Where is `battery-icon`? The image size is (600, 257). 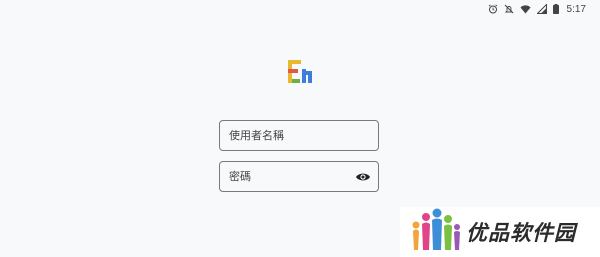 battery-icon is located at coordinates (555, 9).